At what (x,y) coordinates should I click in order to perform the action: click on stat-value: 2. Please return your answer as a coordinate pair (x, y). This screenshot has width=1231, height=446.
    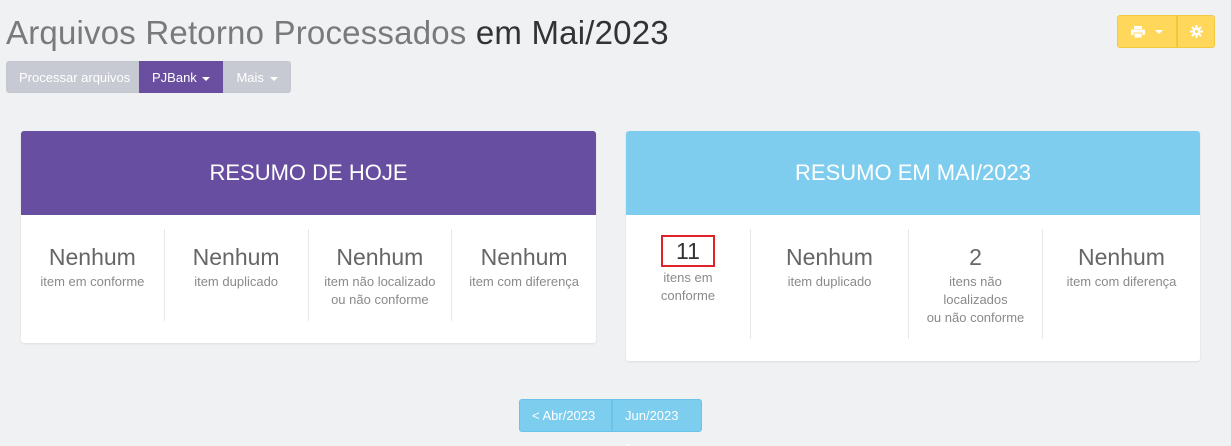
    Looking at the image, I should click on (975, 257).